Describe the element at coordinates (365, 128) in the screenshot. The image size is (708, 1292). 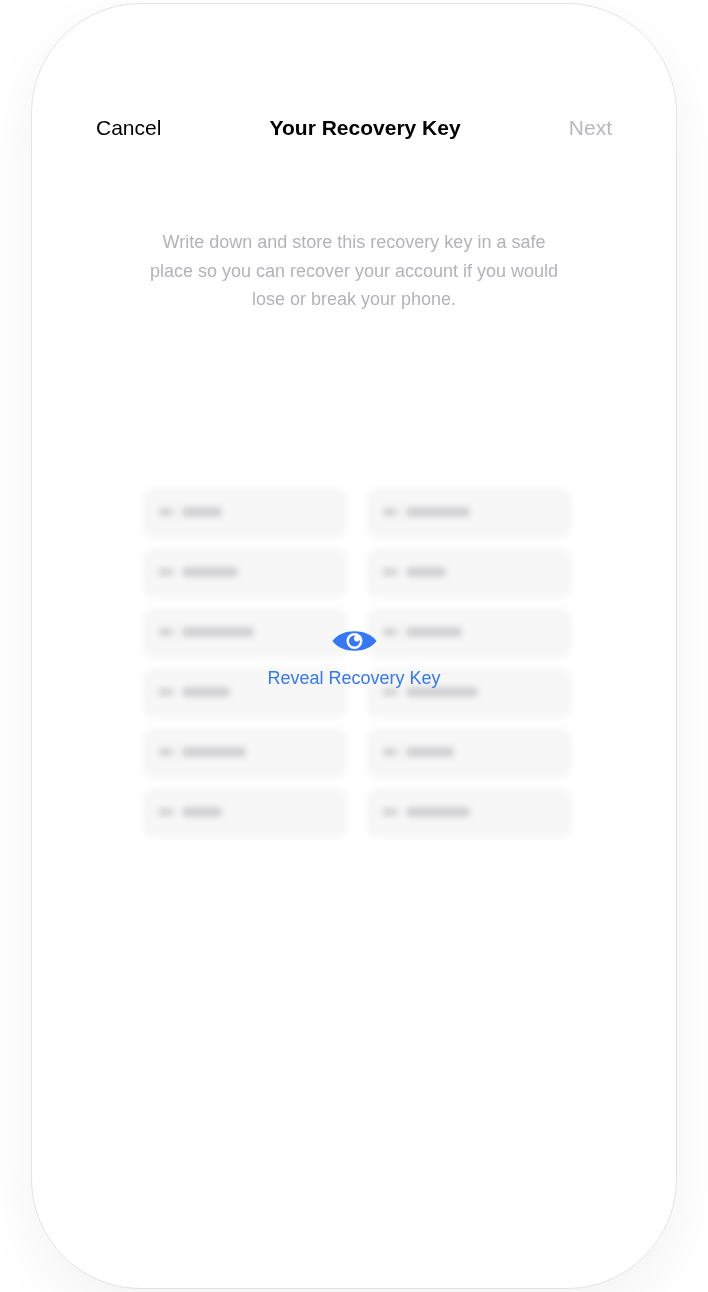
I see `screen-title: Your Recovery Key` at that location.